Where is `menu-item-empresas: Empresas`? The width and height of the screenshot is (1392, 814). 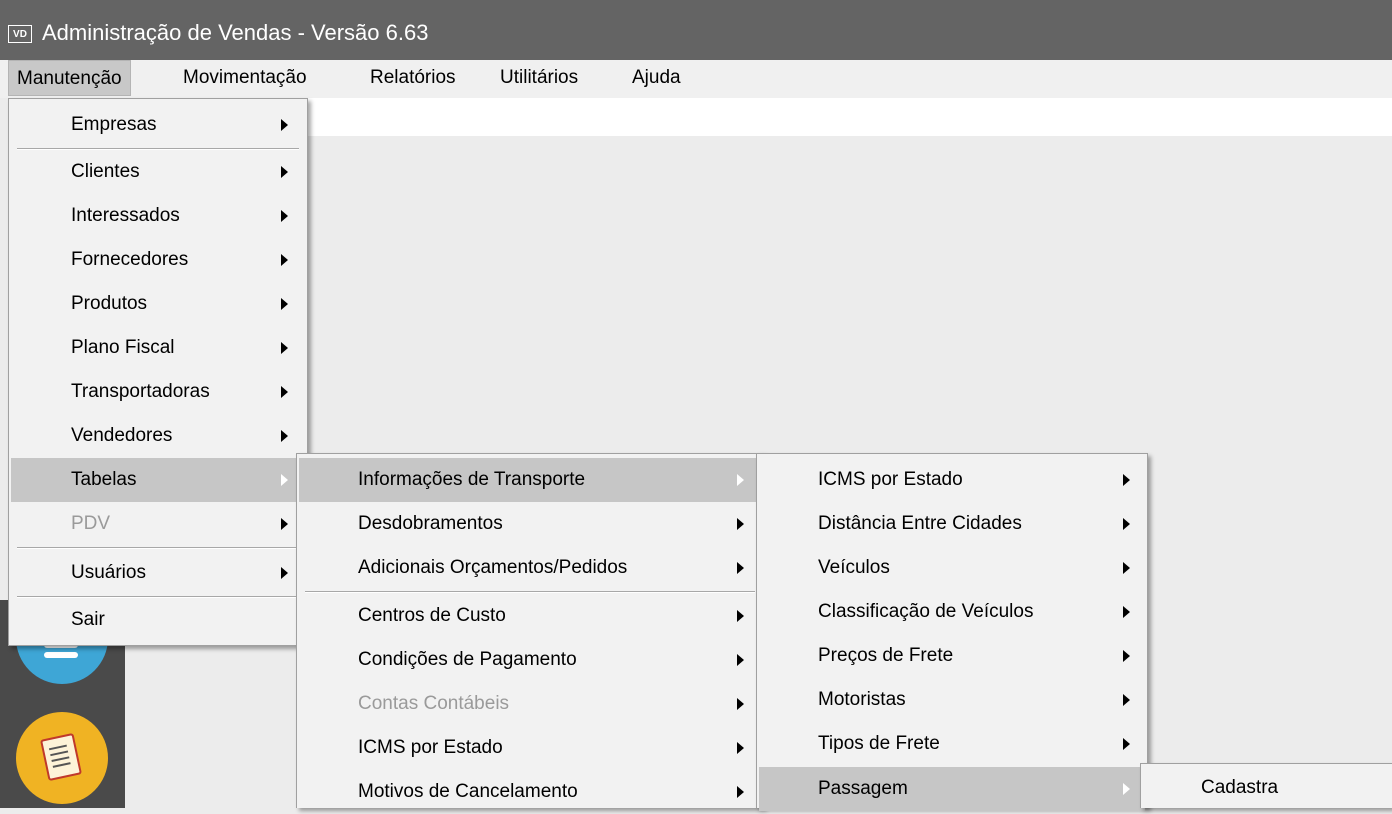 menu-item-empresas: Empresas is located at coordinates (158, 125).